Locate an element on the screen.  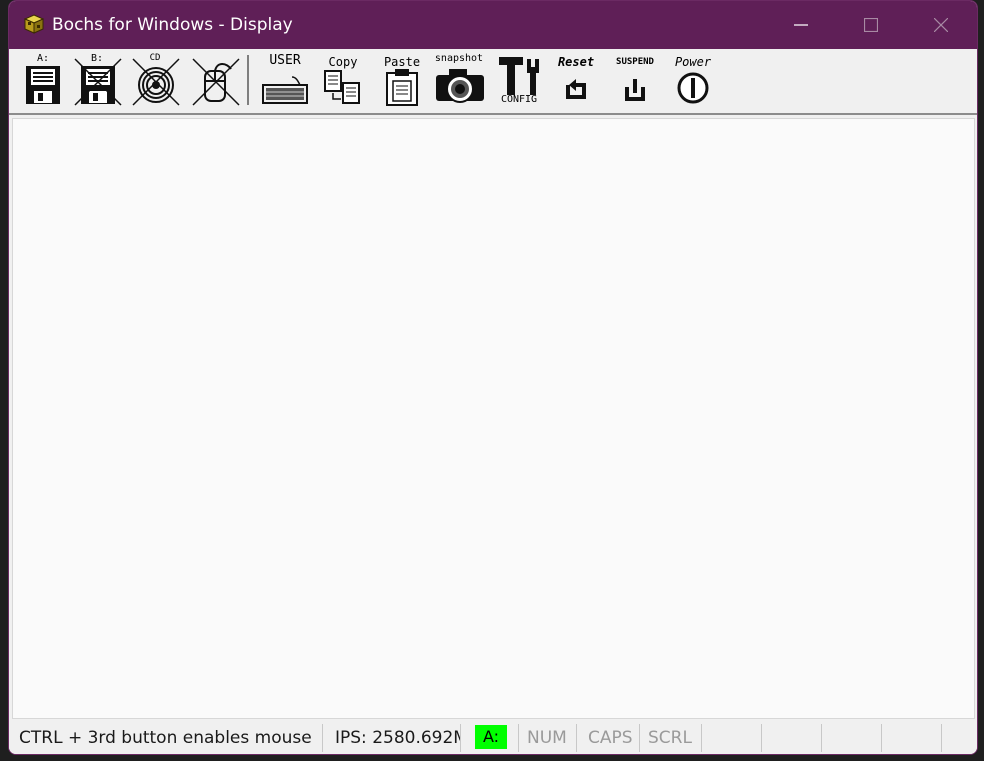
mouse-disabled-icon is located at coordinates (216, 82).